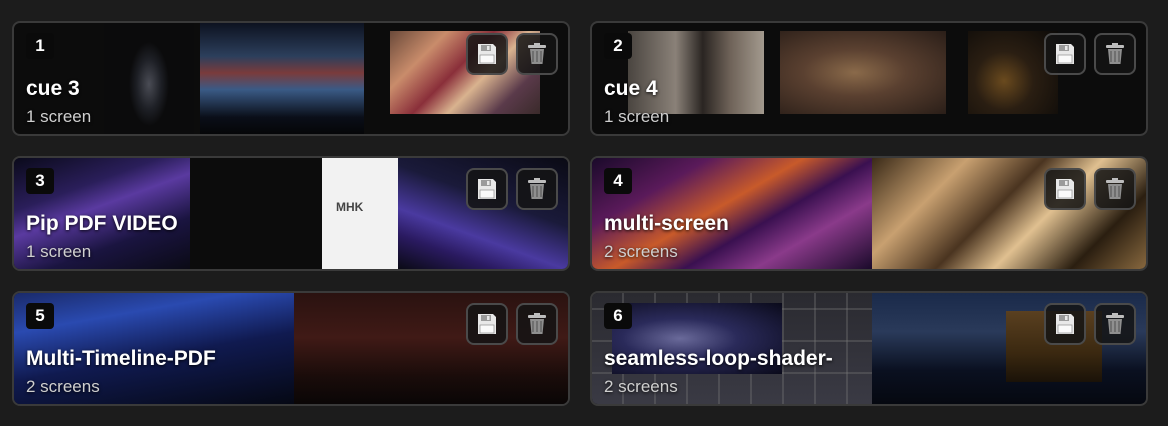 This screenshot has height=426, width=1168. I want to click on cue-title: multi-screen, so click(666, 223).